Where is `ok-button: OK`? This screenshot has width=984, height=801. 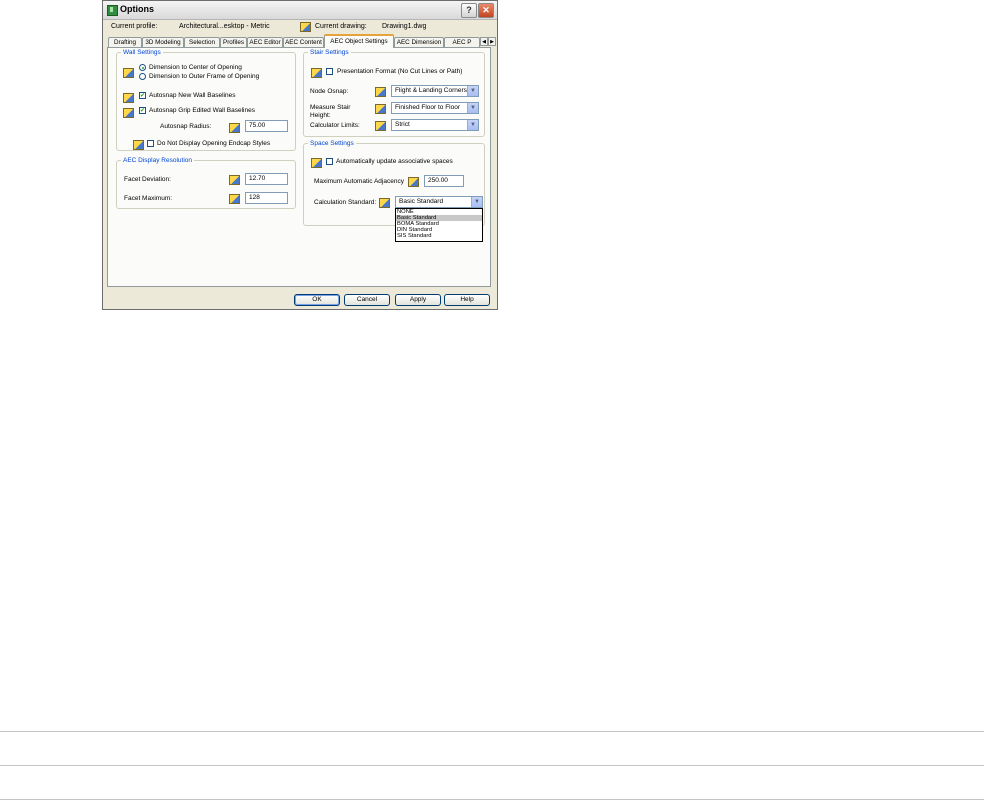 ok-button: OK is located at coordinates (317, 300).